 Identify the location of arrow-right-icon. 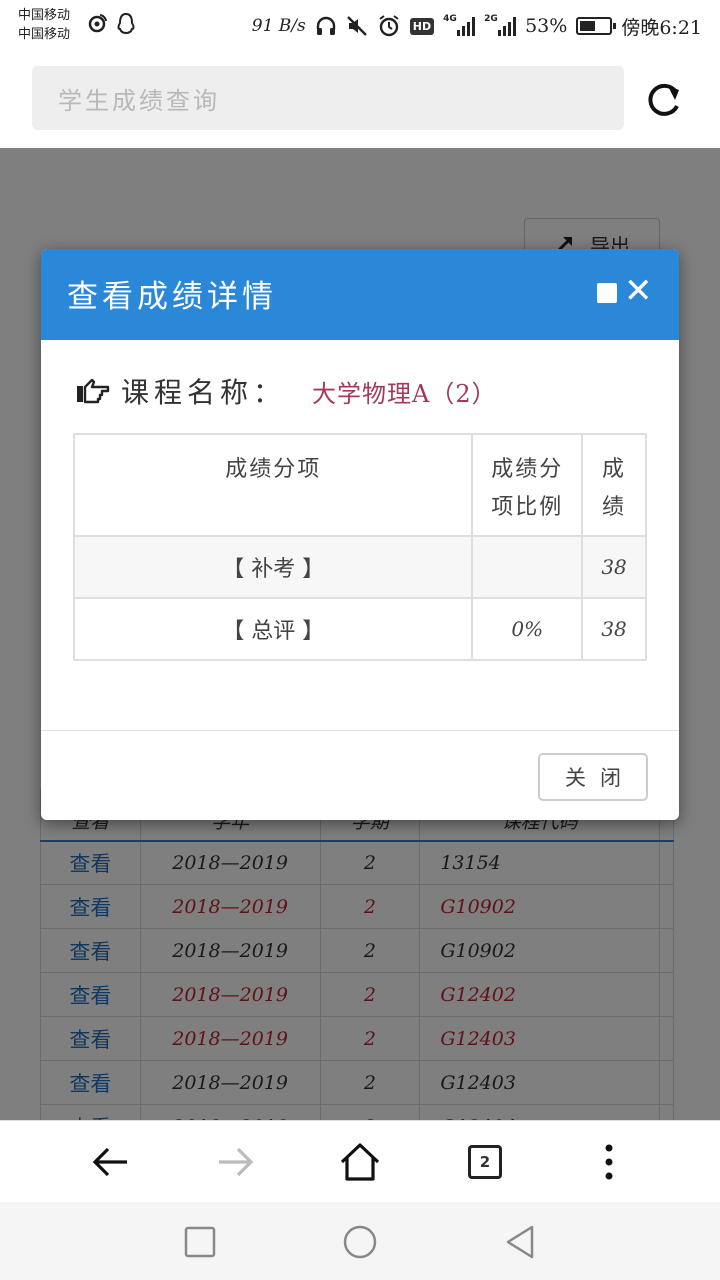
(236, 1162).